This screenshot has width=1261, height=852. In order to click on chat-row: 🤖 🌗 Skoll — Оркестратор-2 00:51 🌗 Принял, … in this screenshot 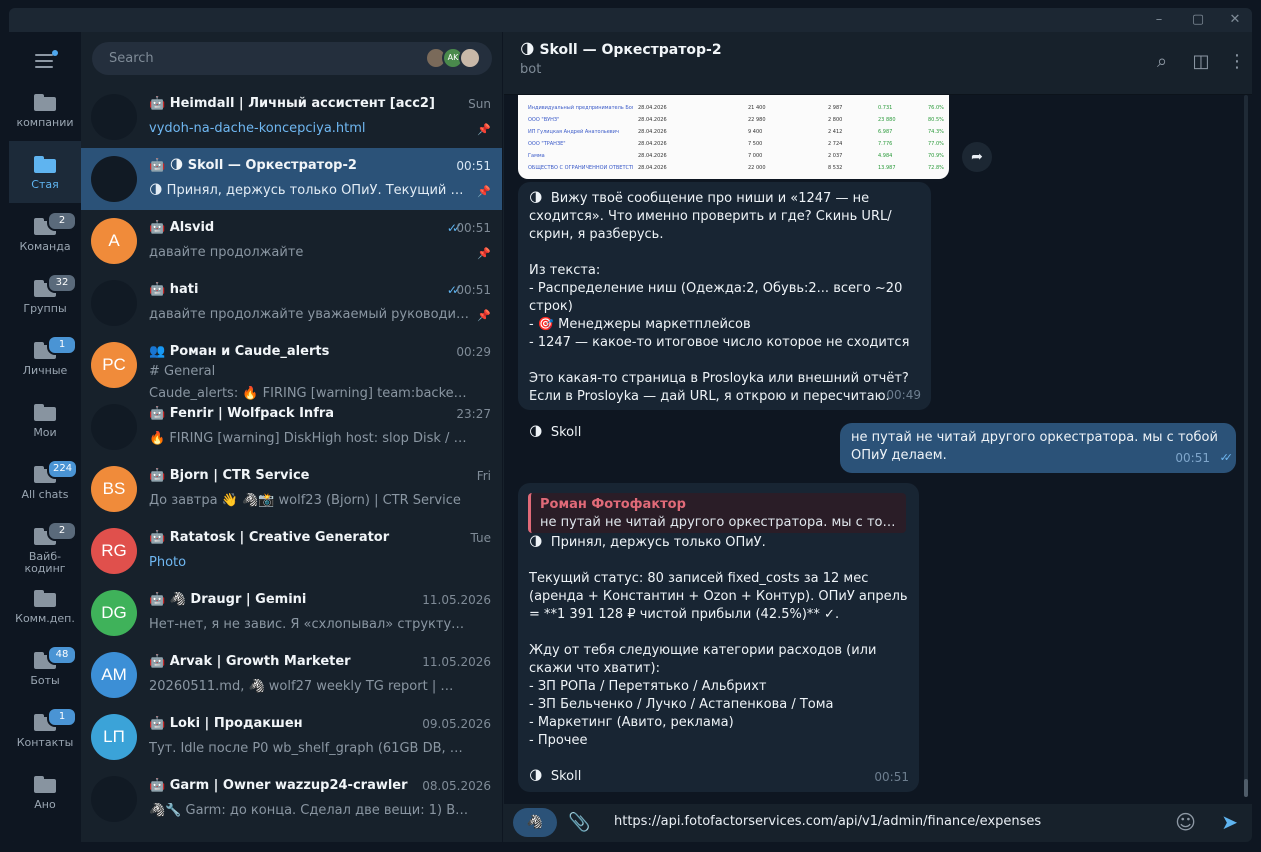, I will do `click(291, 179)`.